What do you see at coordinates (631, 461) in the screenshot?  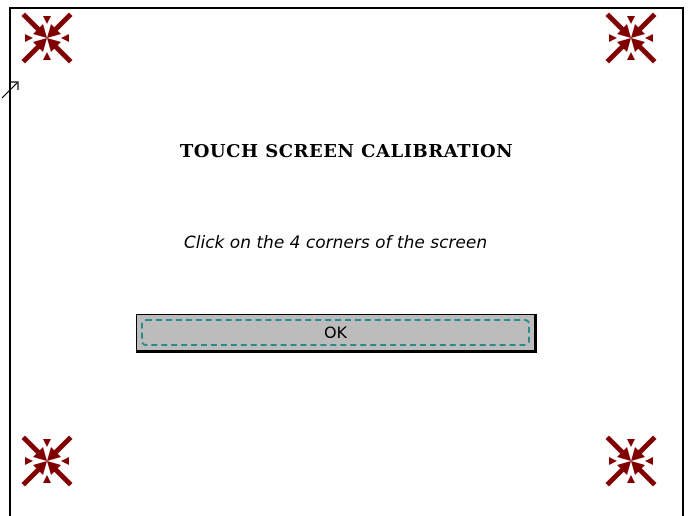 I see `calibration-target-bottom-right-icon` at bounding box center [631, 461].